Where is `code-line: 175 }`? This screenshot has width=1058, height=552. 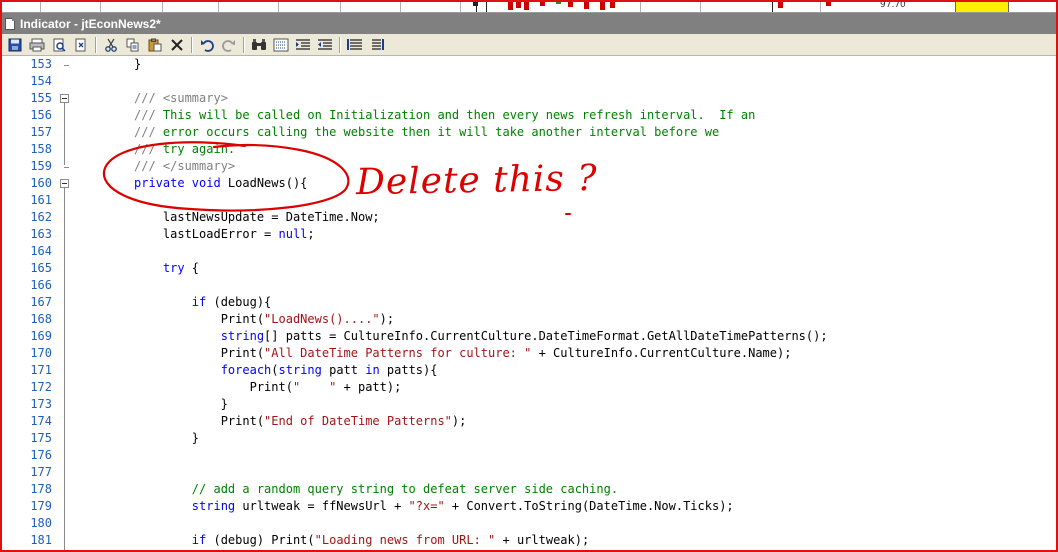 code-line: 175 } is located at coordinates (529, 438).